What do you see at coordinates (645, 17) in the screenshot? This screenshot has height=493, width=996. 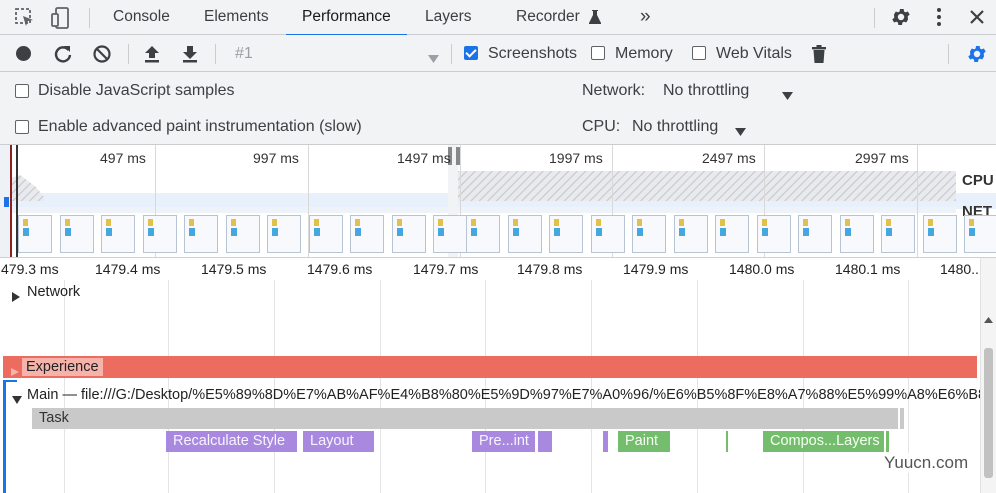 I see `more-tabs-button: »` at bounding box center [645, 17].